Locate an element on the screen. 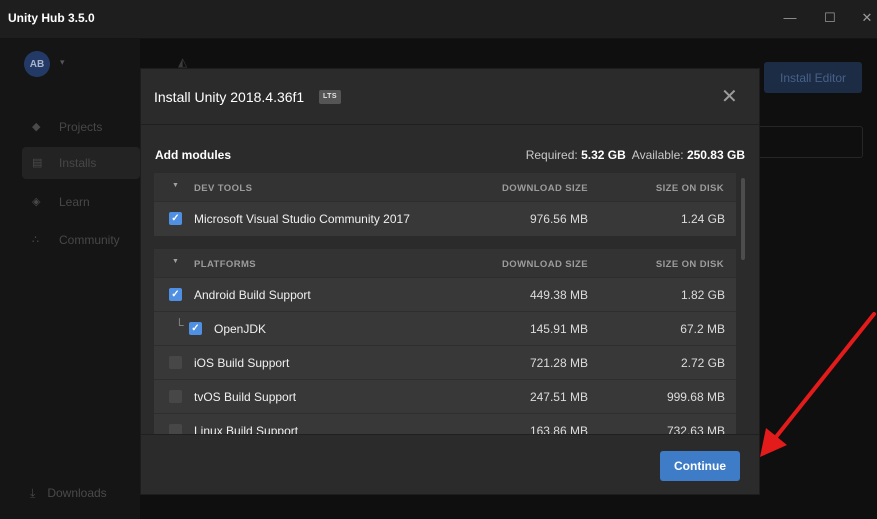 This screenshot has width=877, height=519. lts-badge: LTS is located at coordinates (330, 97).